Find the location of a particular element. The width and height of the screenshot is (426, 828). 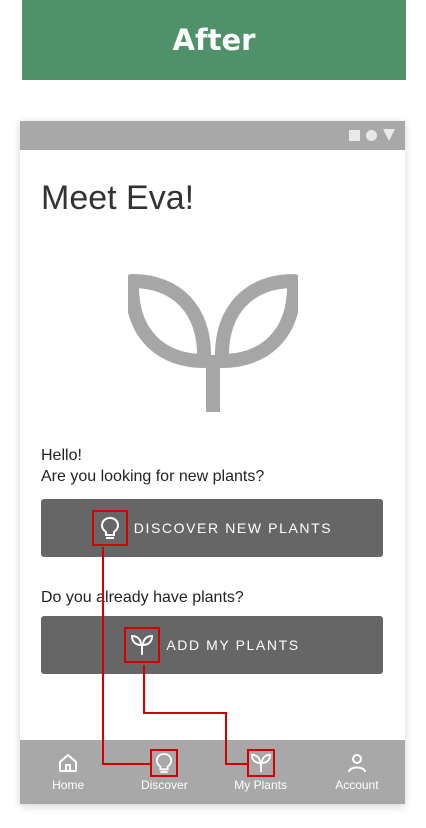

add-my-plants-button: ADD MY PLANTS is located at coordinates (212, 645).